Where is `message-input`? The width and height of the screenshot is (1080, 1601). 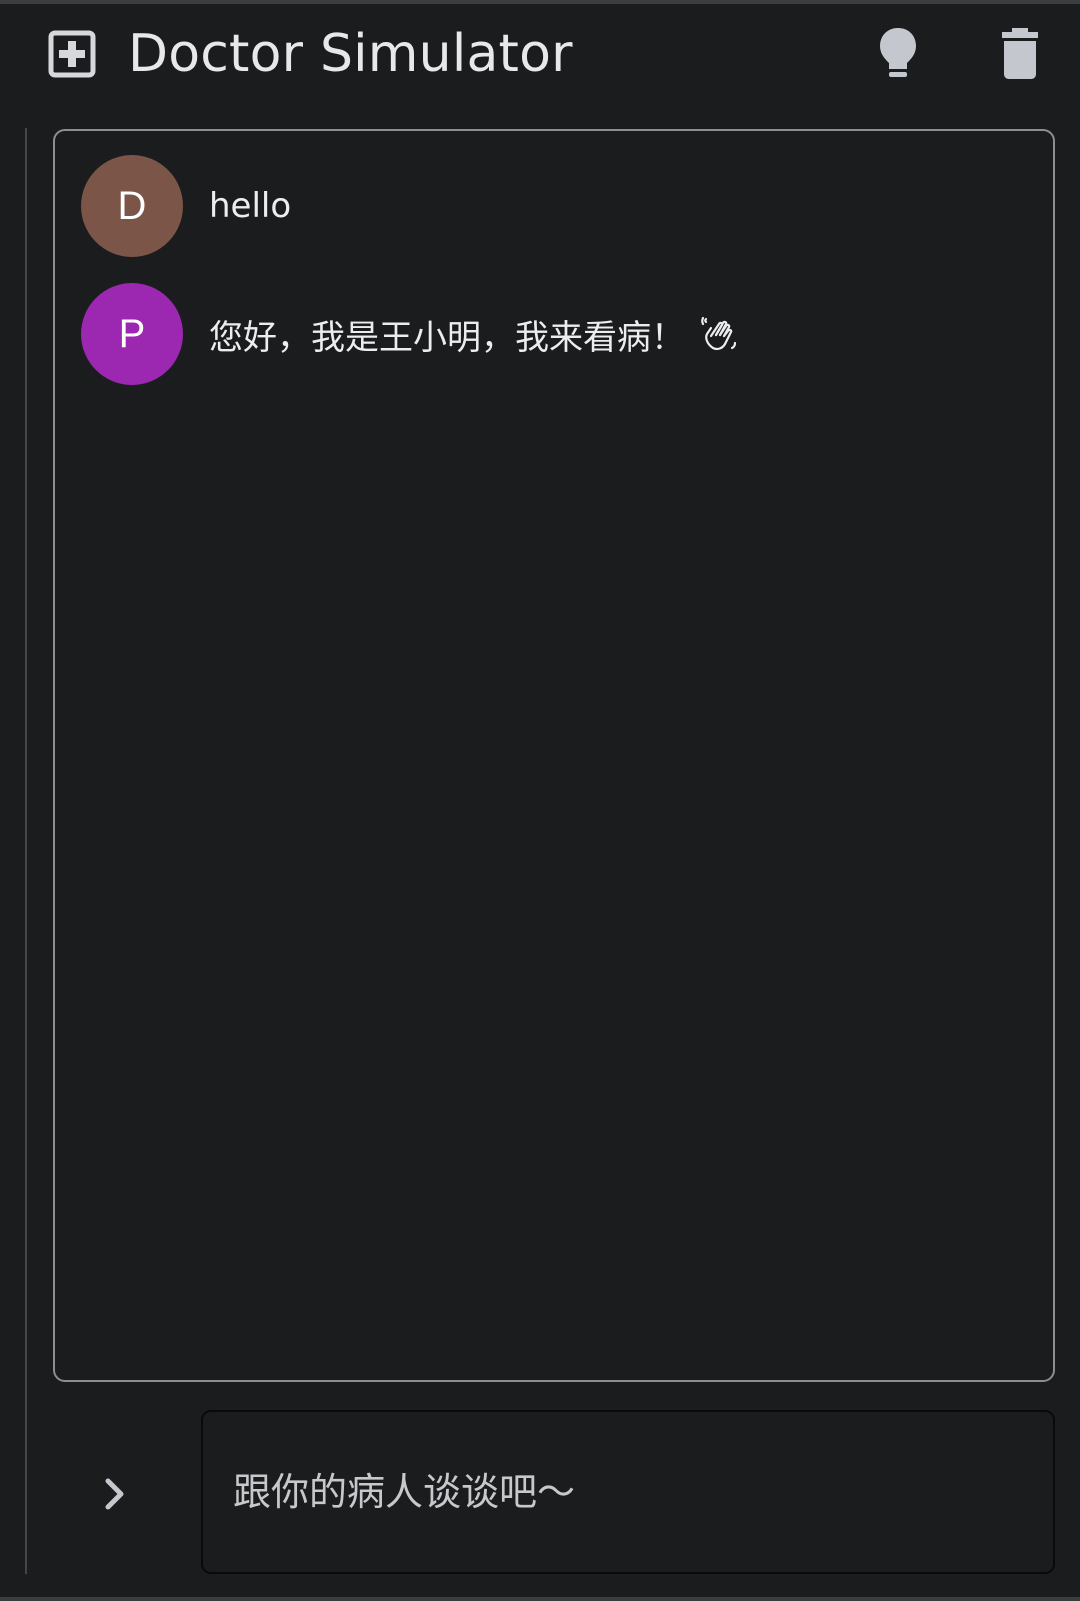 message-input is located at coordinates (628, 1492).